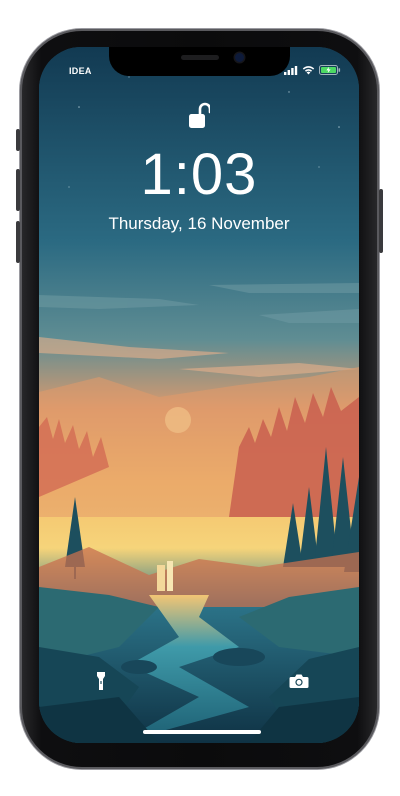 The width and height of the screenshot is (400, 796). What do you see at coordinates (200, 57) in the screenshot?
I see `earpiece-speaker` at bounding box center [200, 57].